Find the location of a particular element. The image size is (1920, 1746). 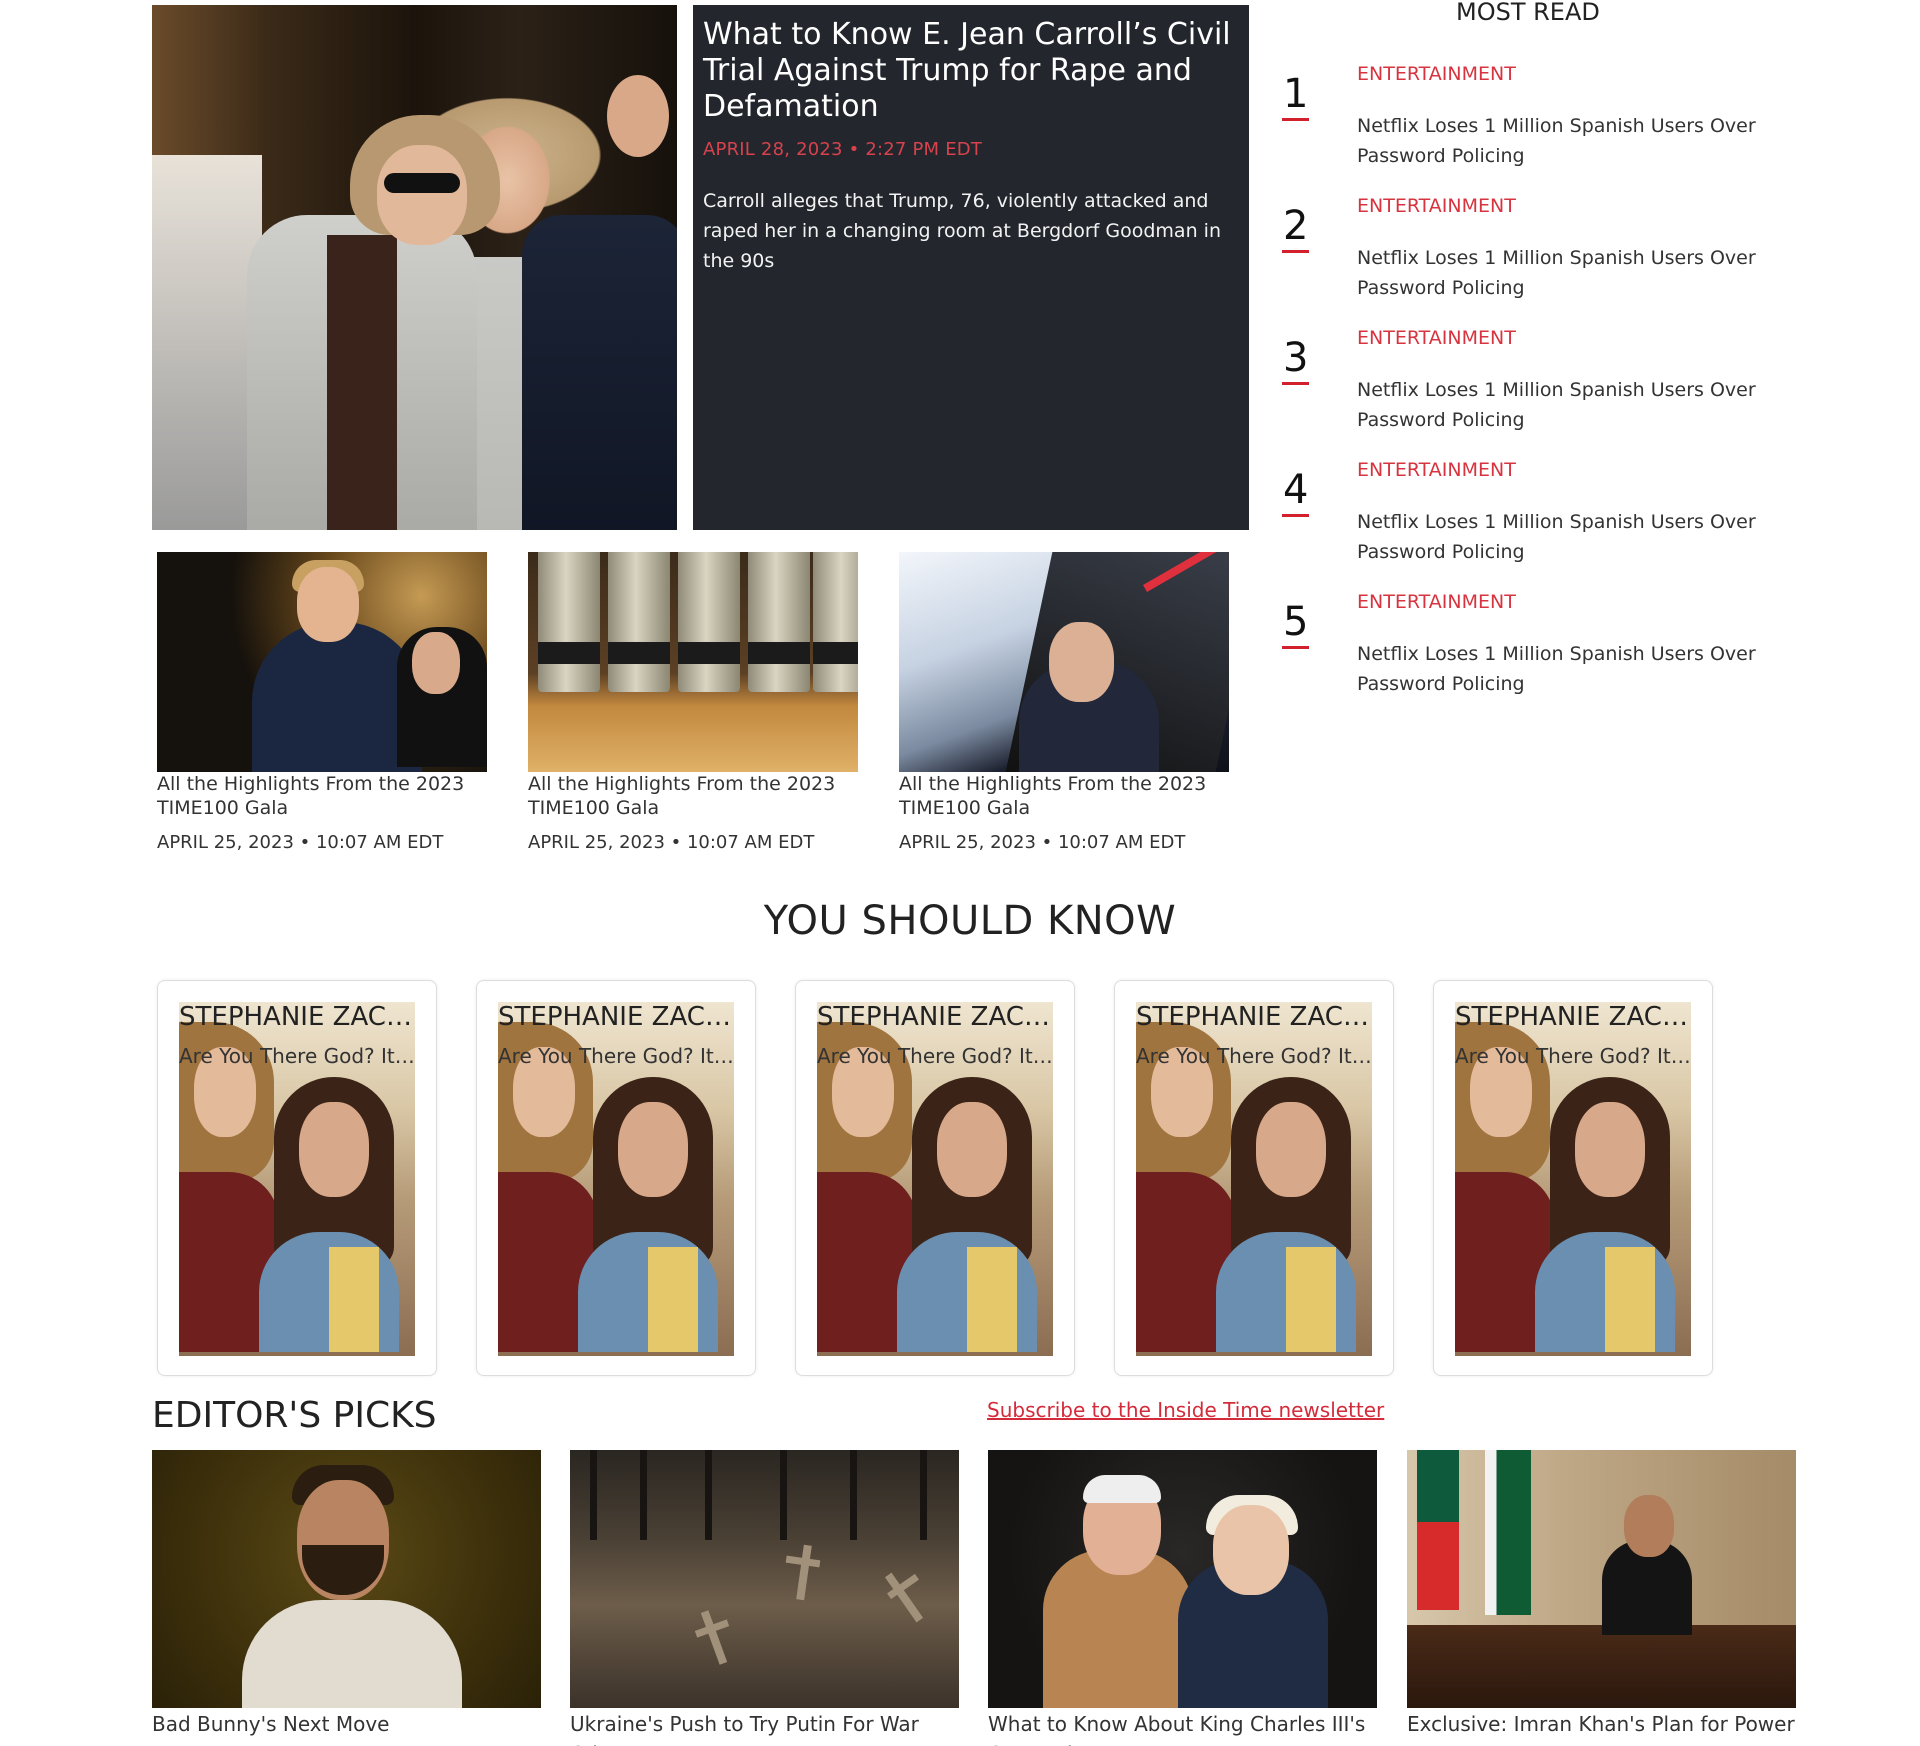

most-read-rank: 1 is located at coordinates (1296, 97).